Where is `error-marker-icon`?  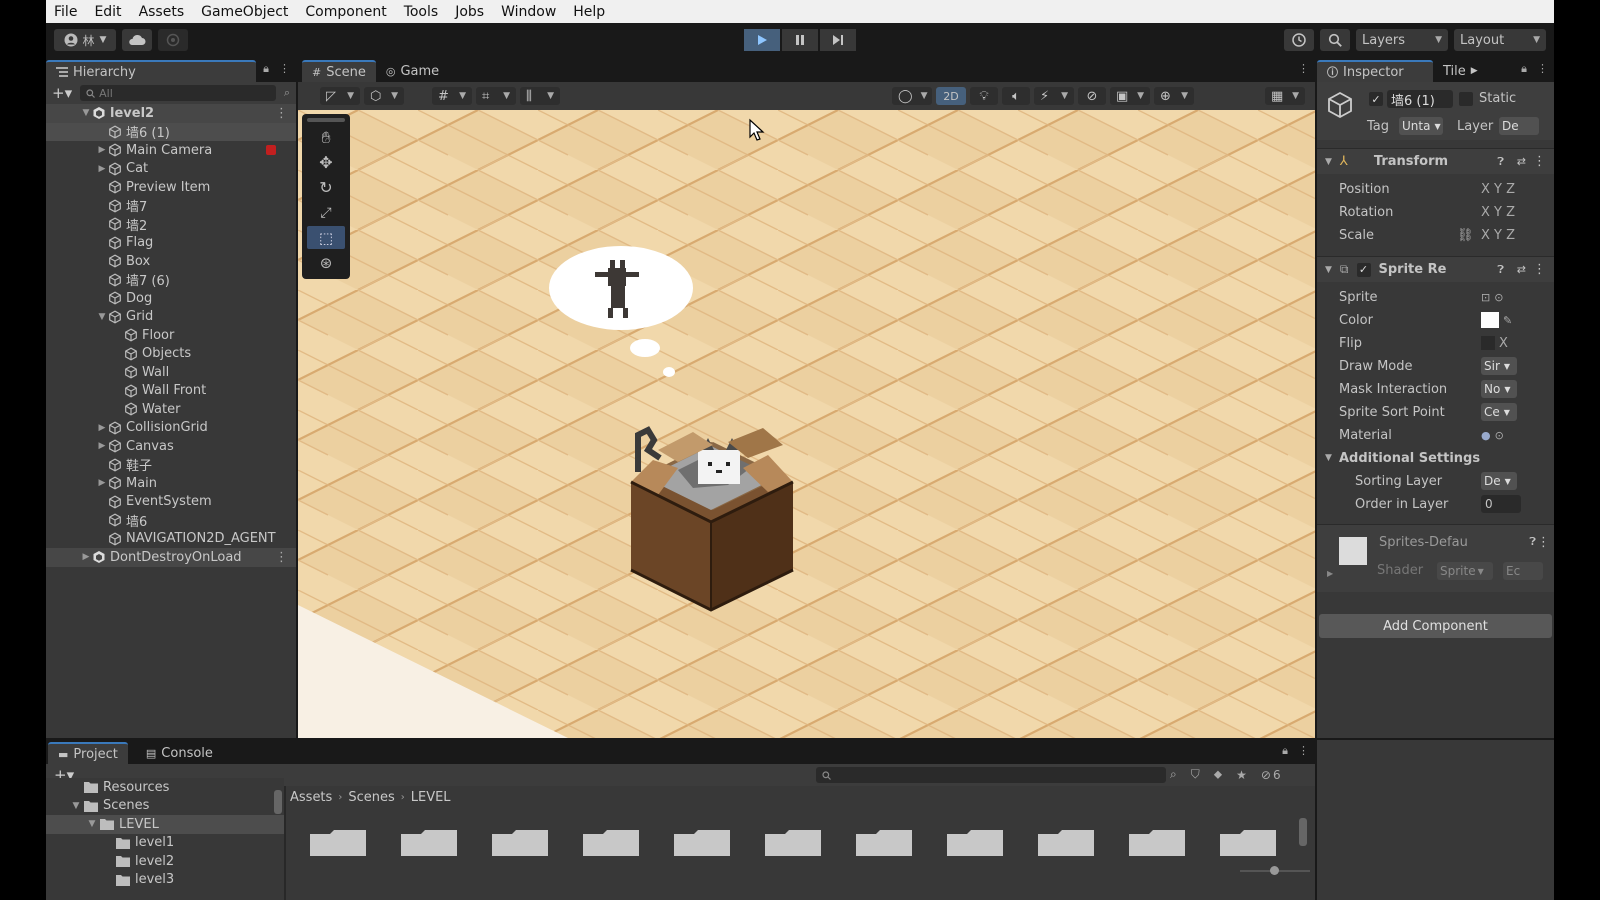 error-marker-icon is located at coordinates (271, 150).